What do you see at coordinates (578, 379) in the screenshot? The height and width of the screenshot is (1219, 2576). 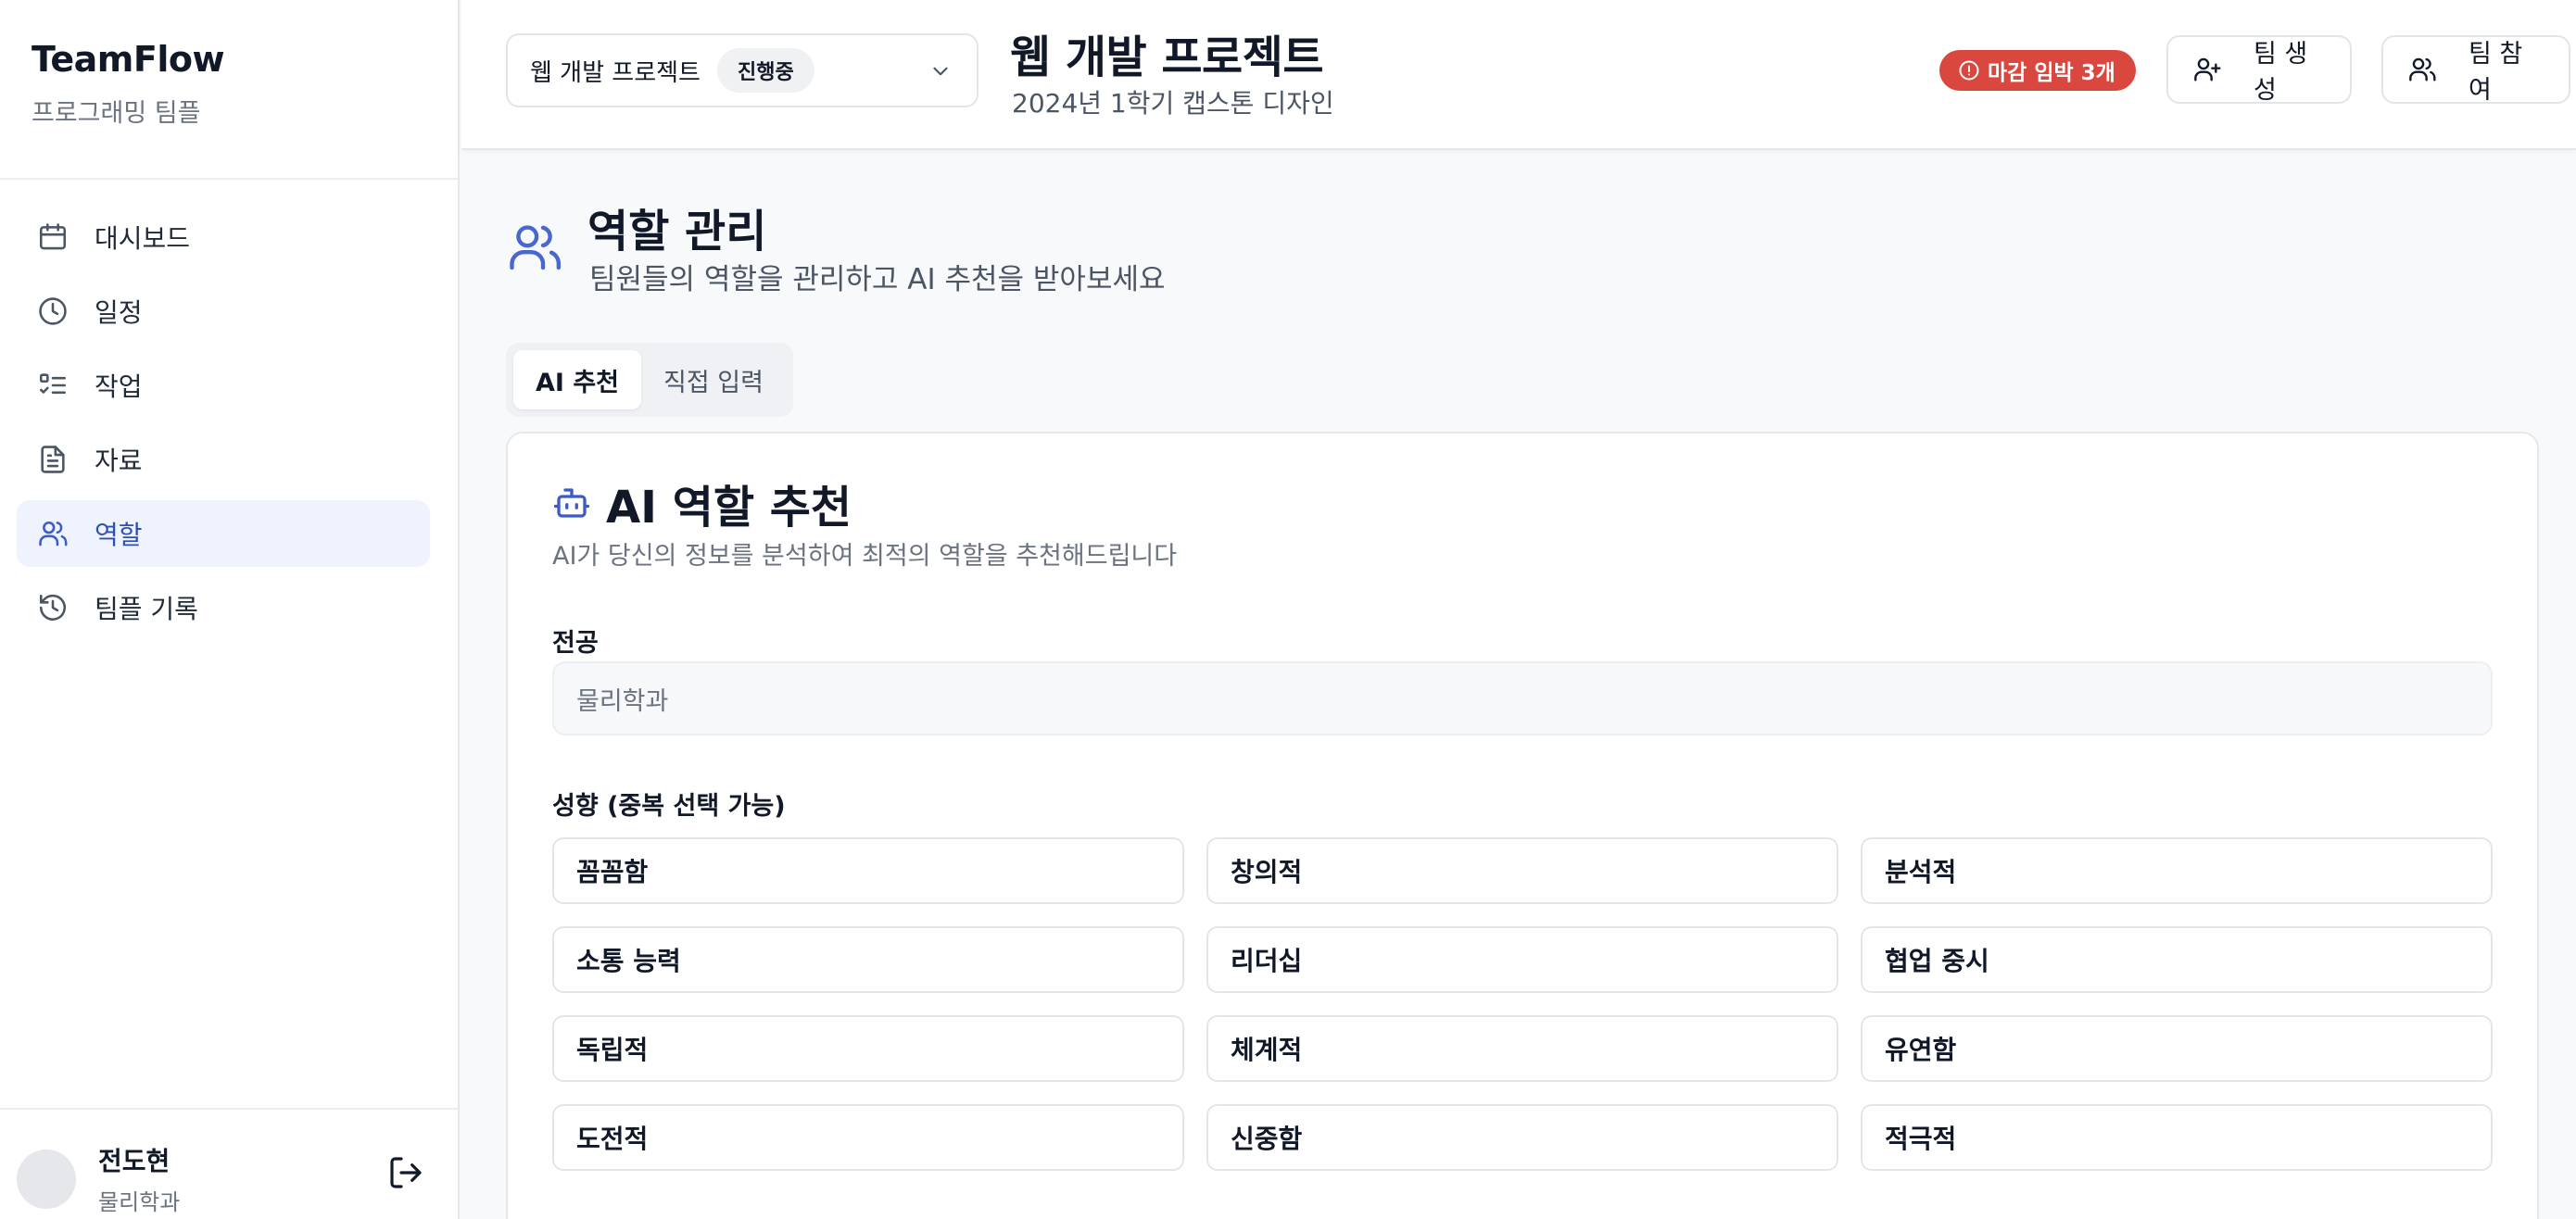 I see `tab-ai-recommend: AI 추천` at bounding box center [578, 379].